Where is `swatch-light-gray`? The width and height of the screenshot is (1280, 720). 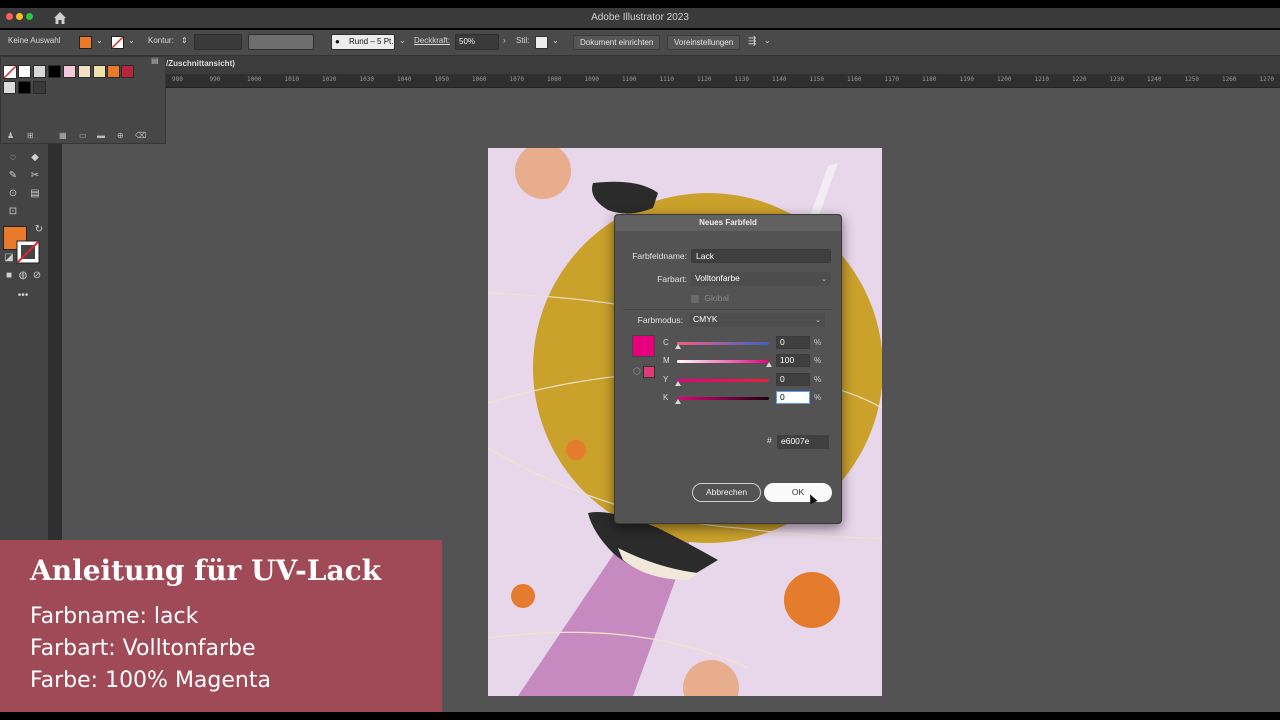 swatch-light-gray is located at coordinates (9, 87).